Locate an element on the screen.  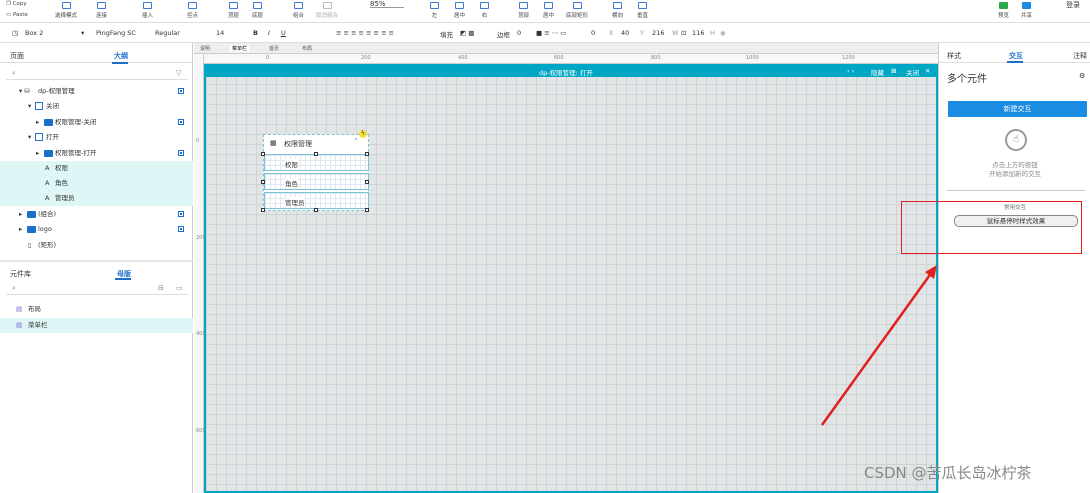
height-input: 116 is located at coordinates (698, 33).